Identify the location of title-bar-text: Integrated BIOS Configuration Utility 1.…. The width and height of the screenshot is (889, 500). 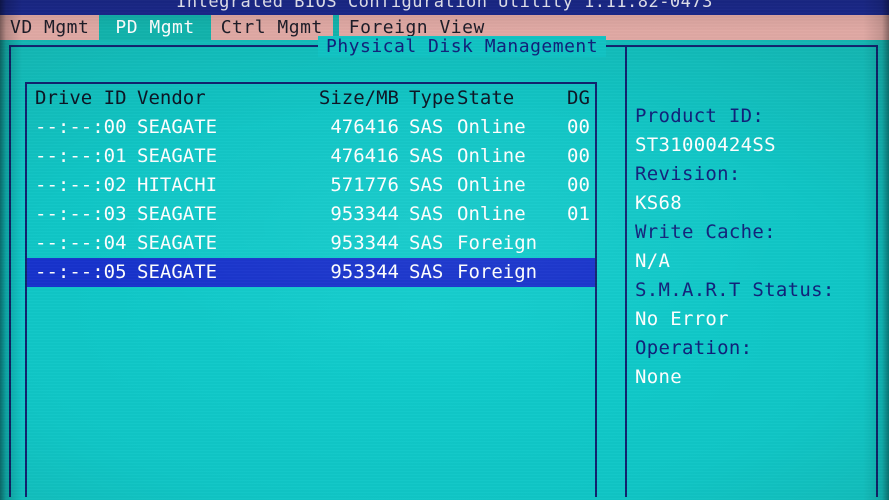
(444, 6).